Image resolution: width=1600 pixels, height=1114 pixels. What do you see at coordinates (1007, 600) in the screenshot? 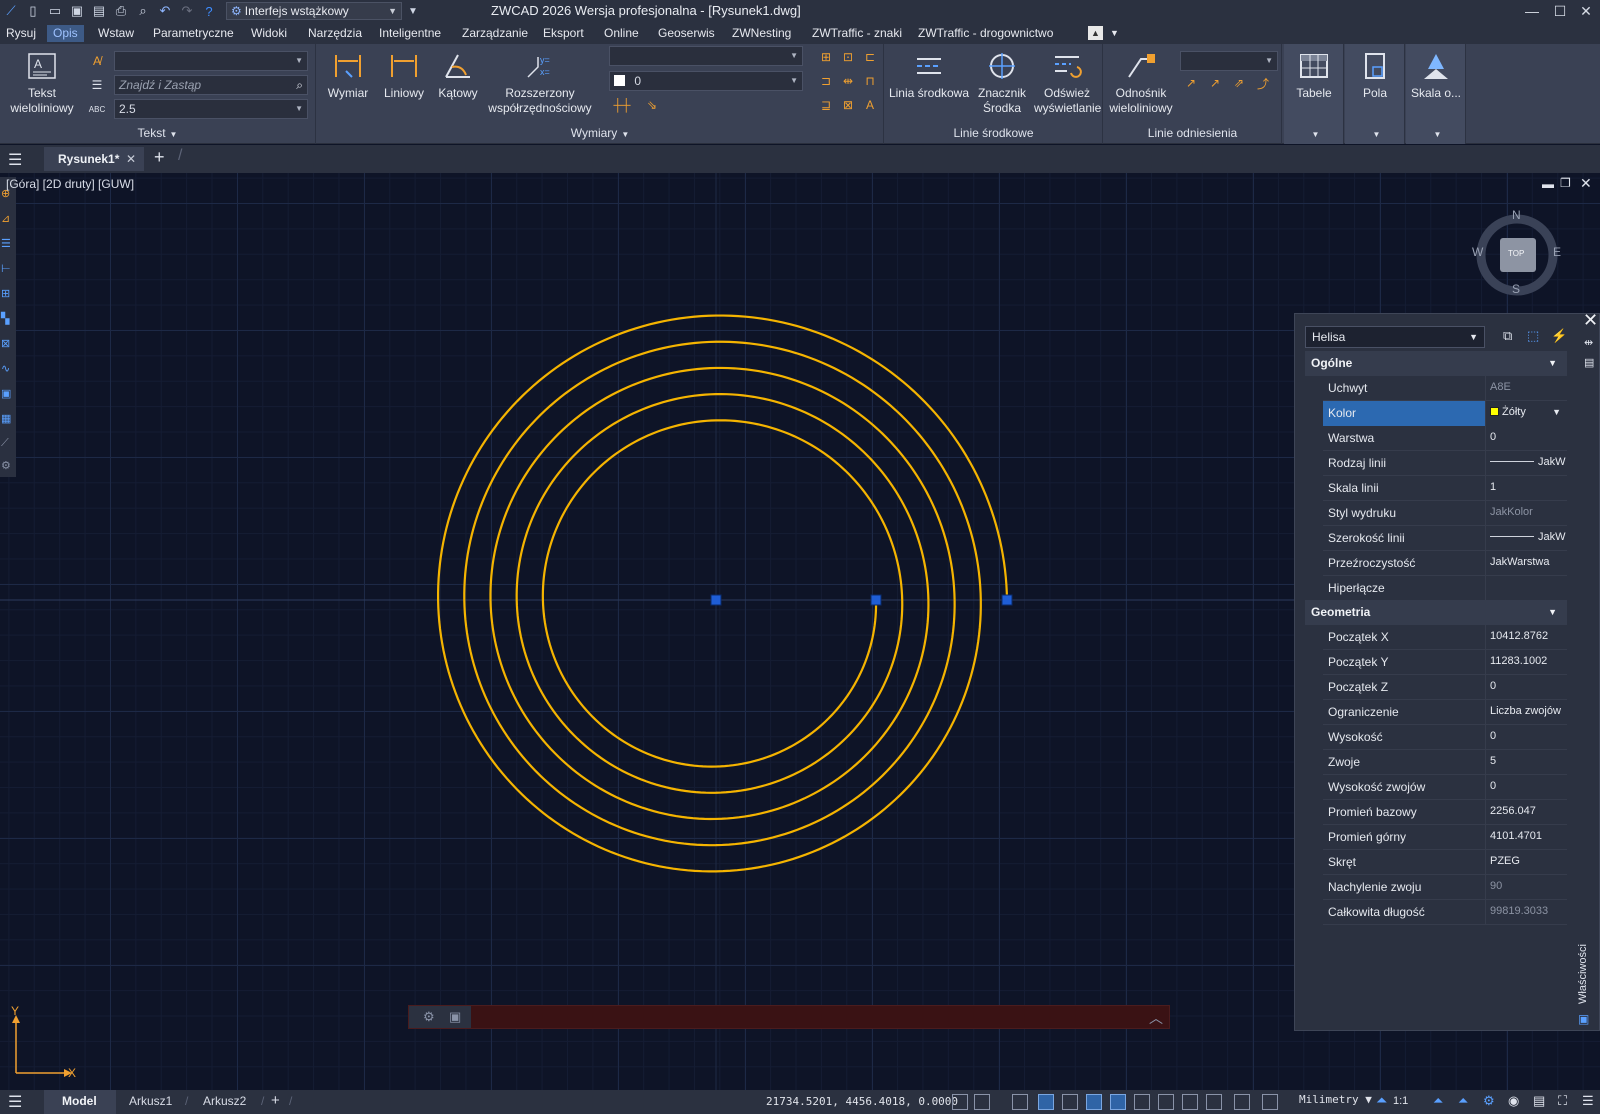
I see `grip-end` at bounding box center [1007, 600].